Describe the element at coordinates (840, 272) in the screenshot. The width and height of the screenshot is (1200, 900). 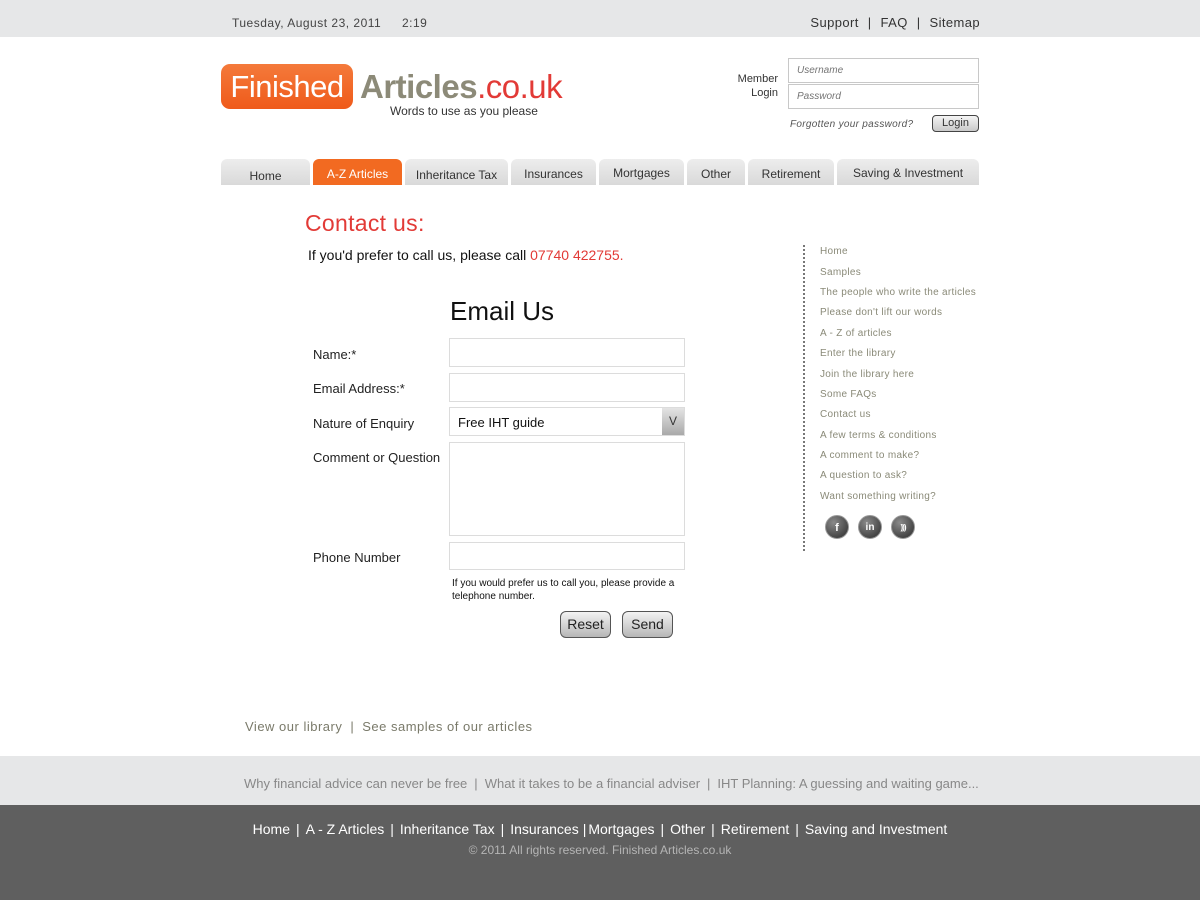
I see `sidebar-item-samples: Samples` at that location.